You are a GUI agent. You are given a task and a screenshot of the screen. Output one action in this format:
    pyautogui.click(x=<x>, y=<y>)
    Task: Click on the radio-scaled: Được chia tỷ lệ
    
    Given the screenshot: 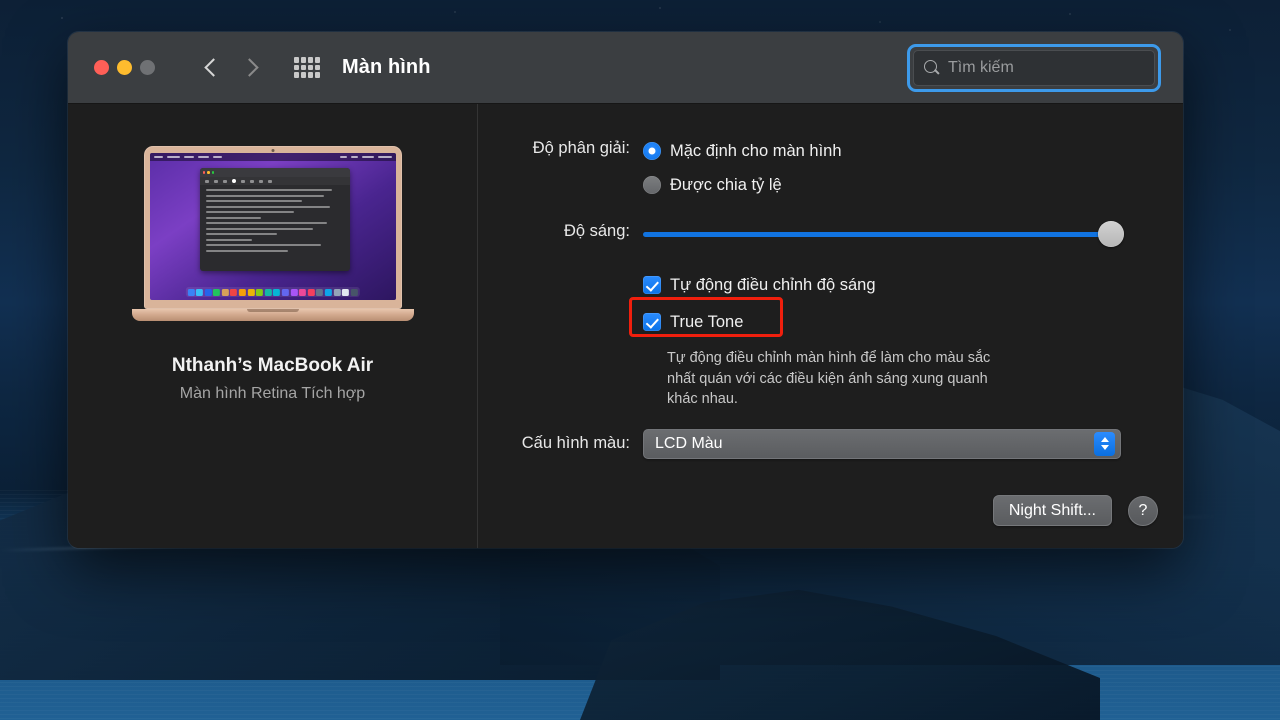 What is the action you would take?
    pyautogui.click(x=913, y=185)
    